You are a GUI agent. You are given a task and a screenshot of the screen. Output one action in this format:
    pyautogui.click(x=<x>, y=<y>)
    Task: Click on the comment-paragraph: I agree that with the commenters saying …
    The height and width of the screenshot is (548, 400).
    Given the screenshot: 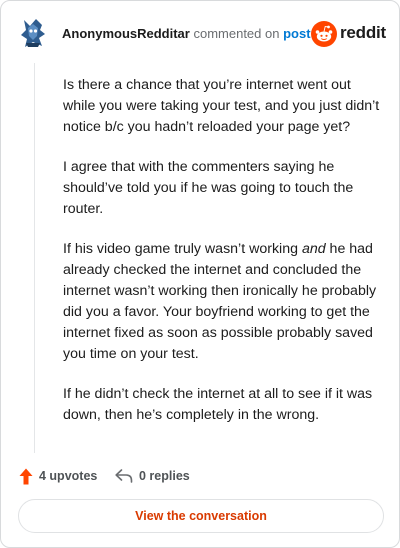 What is the action you would take?
    pyautogui.click(x=208, y=188)
    